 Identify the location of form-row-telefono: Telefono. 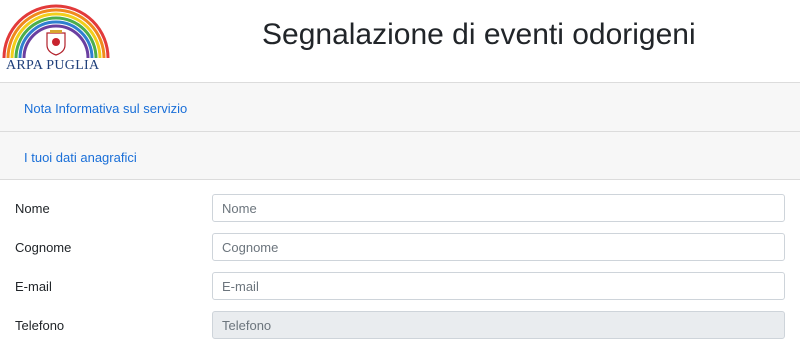
(400, 326).